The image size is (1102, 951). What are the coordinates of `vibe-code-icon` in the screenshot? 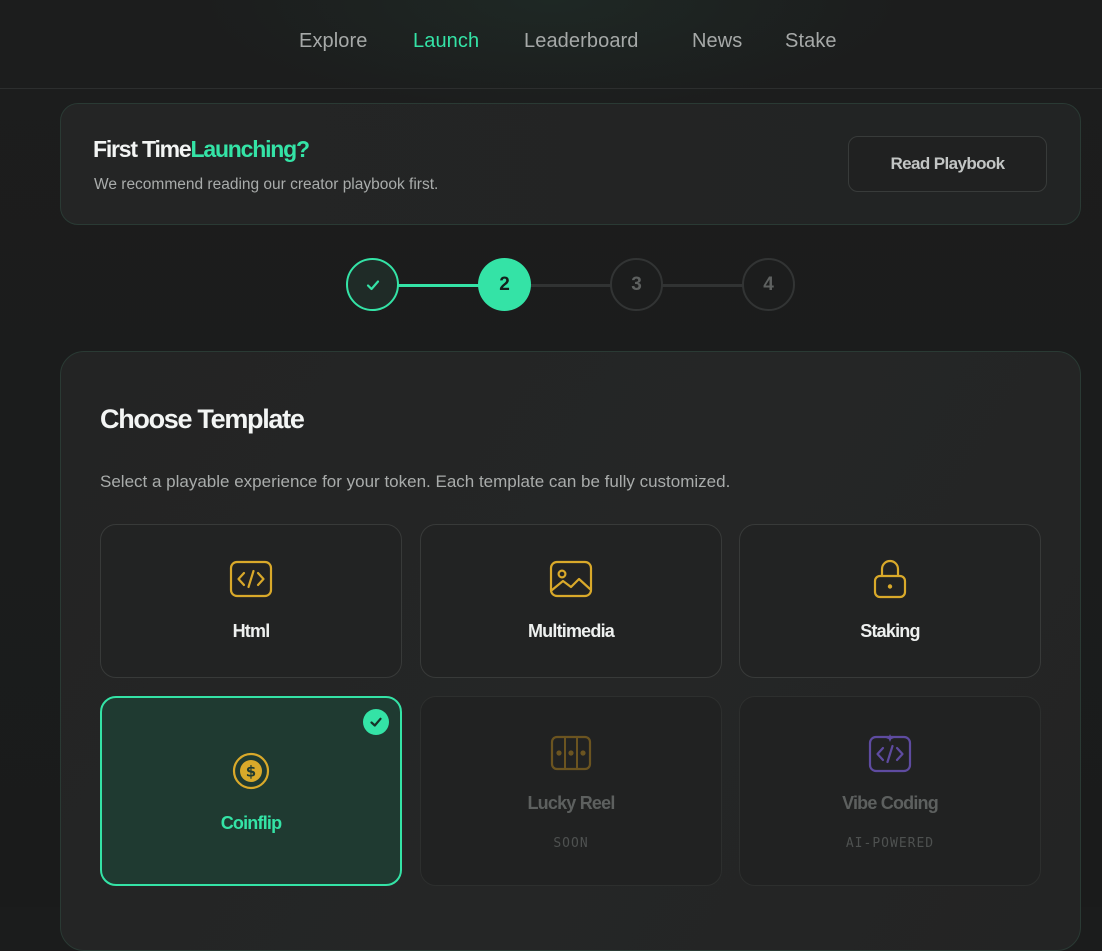 It's located at (890, 753).